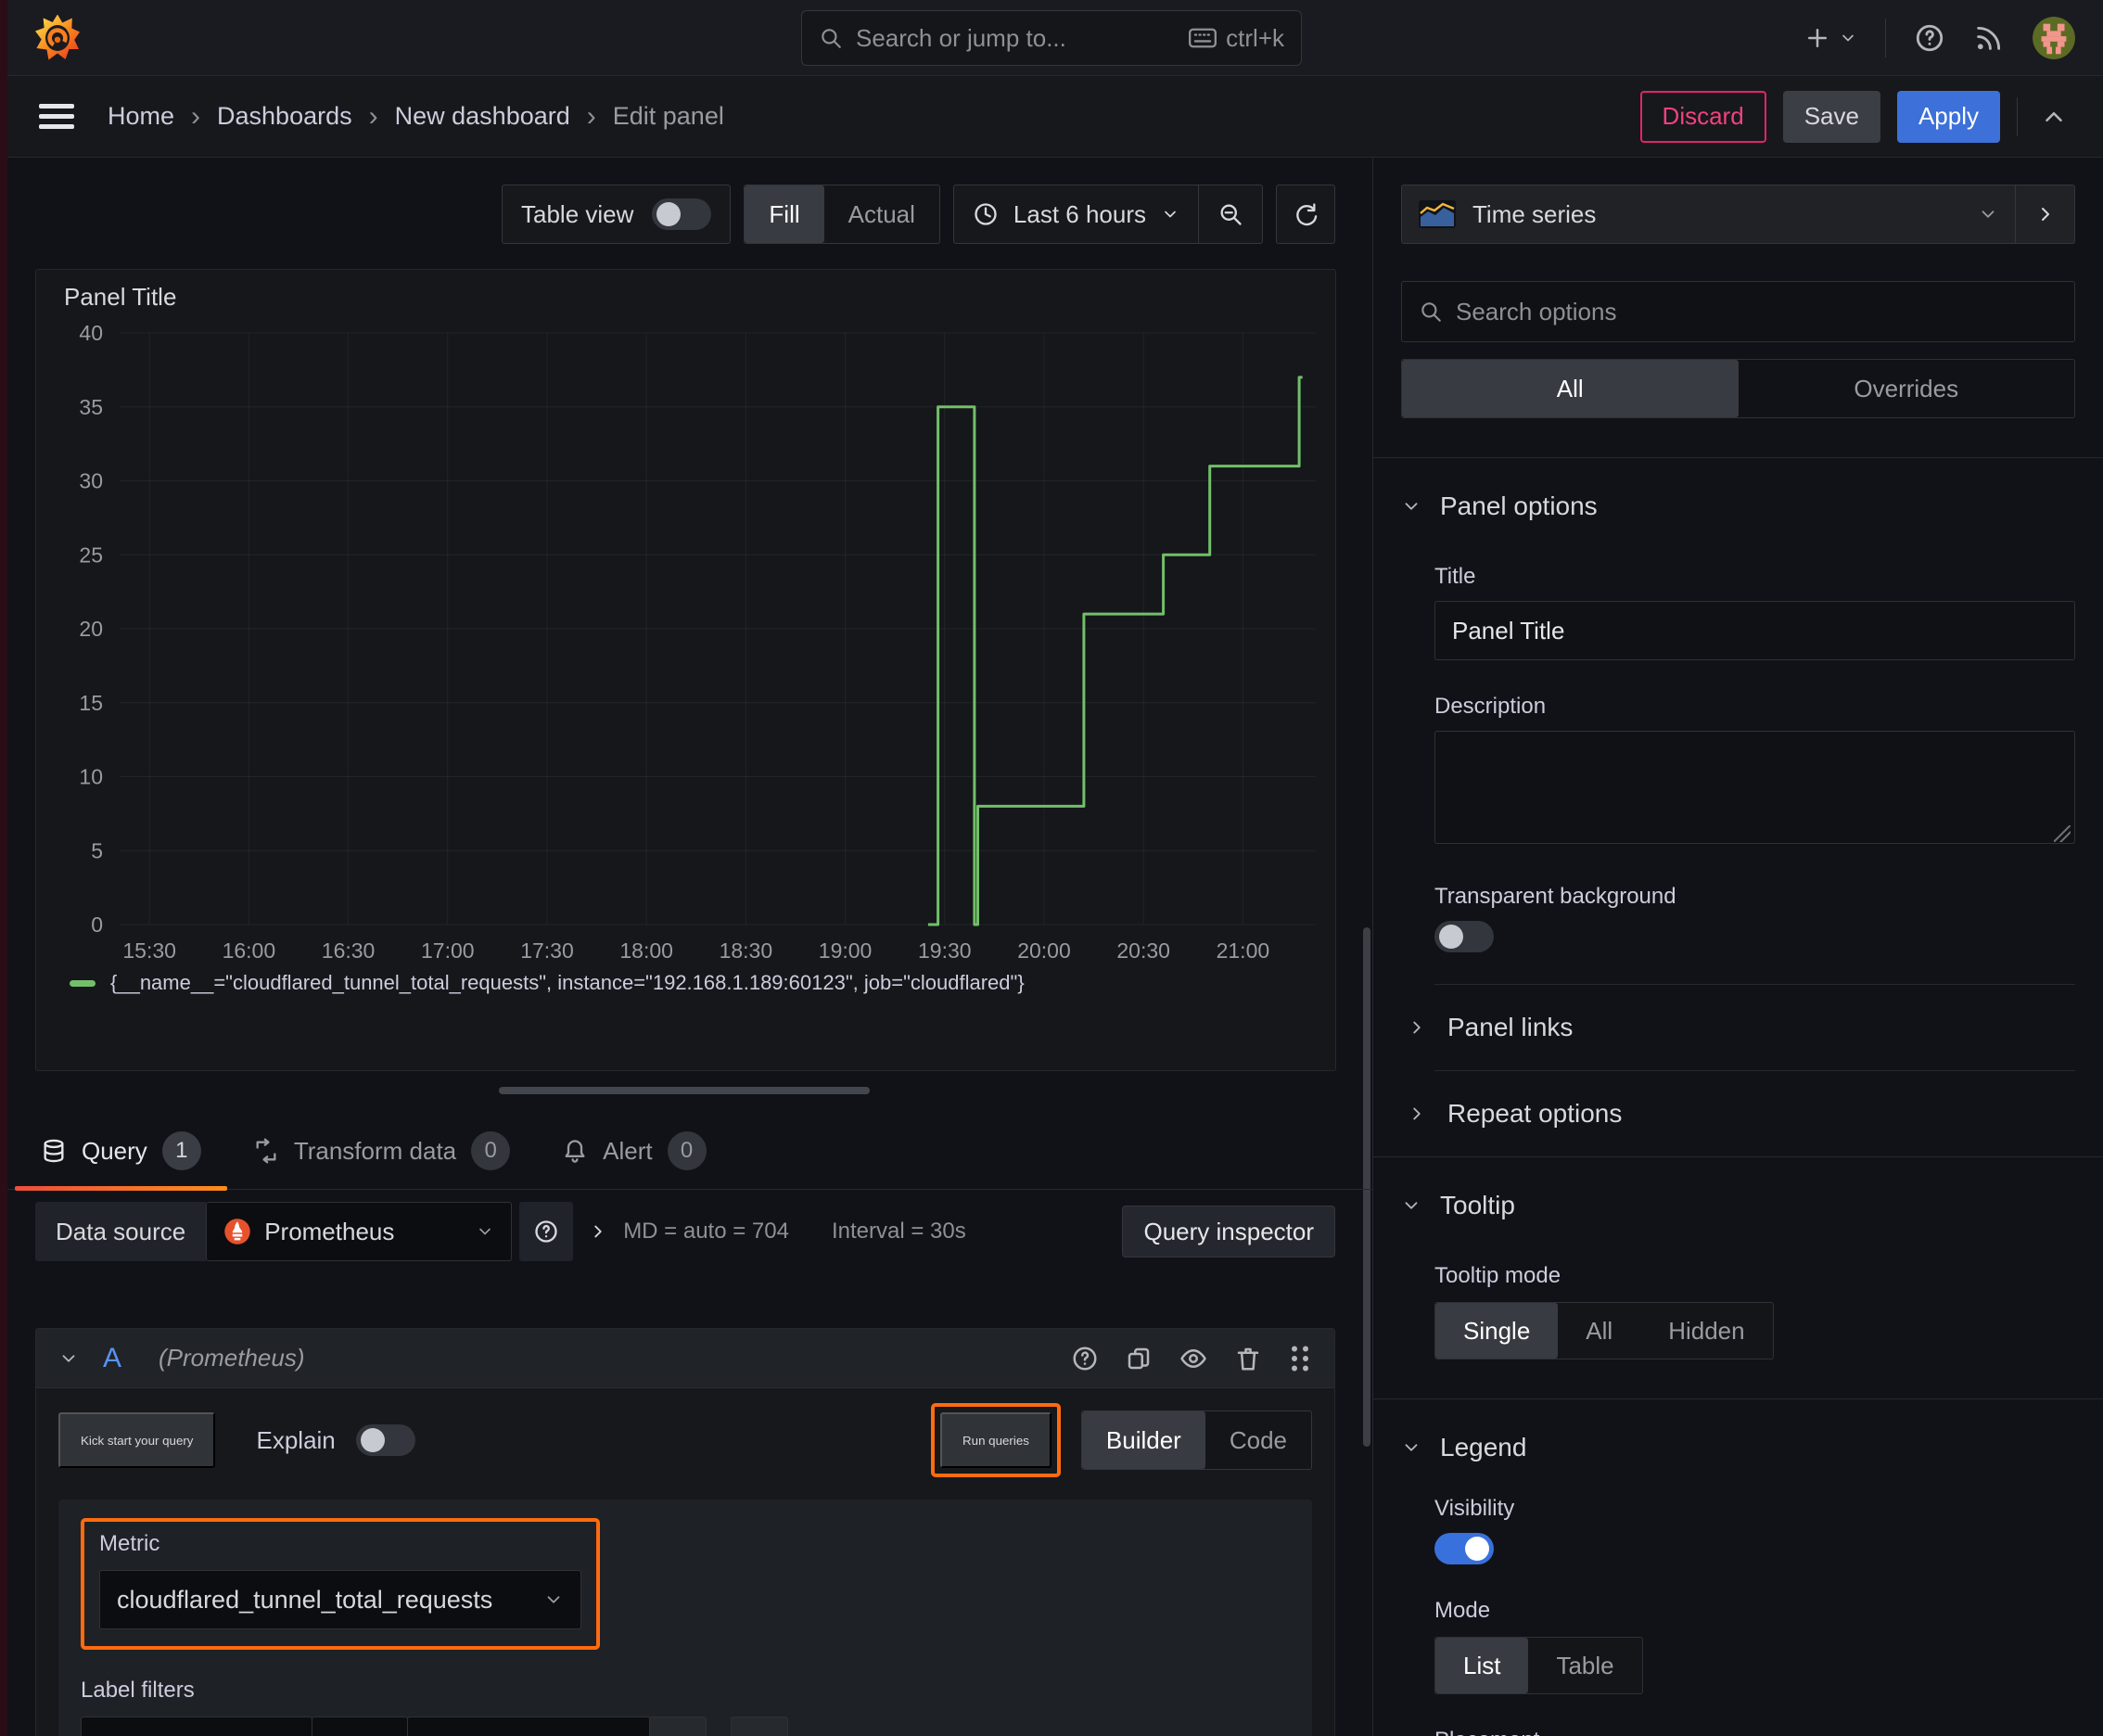 The height and width of the screenshot is (1736, 2103). What do you see at coordinates (1948, 116) in the screenshot?
I see `apply-button: Apply` at bounding box center [1948, 116].